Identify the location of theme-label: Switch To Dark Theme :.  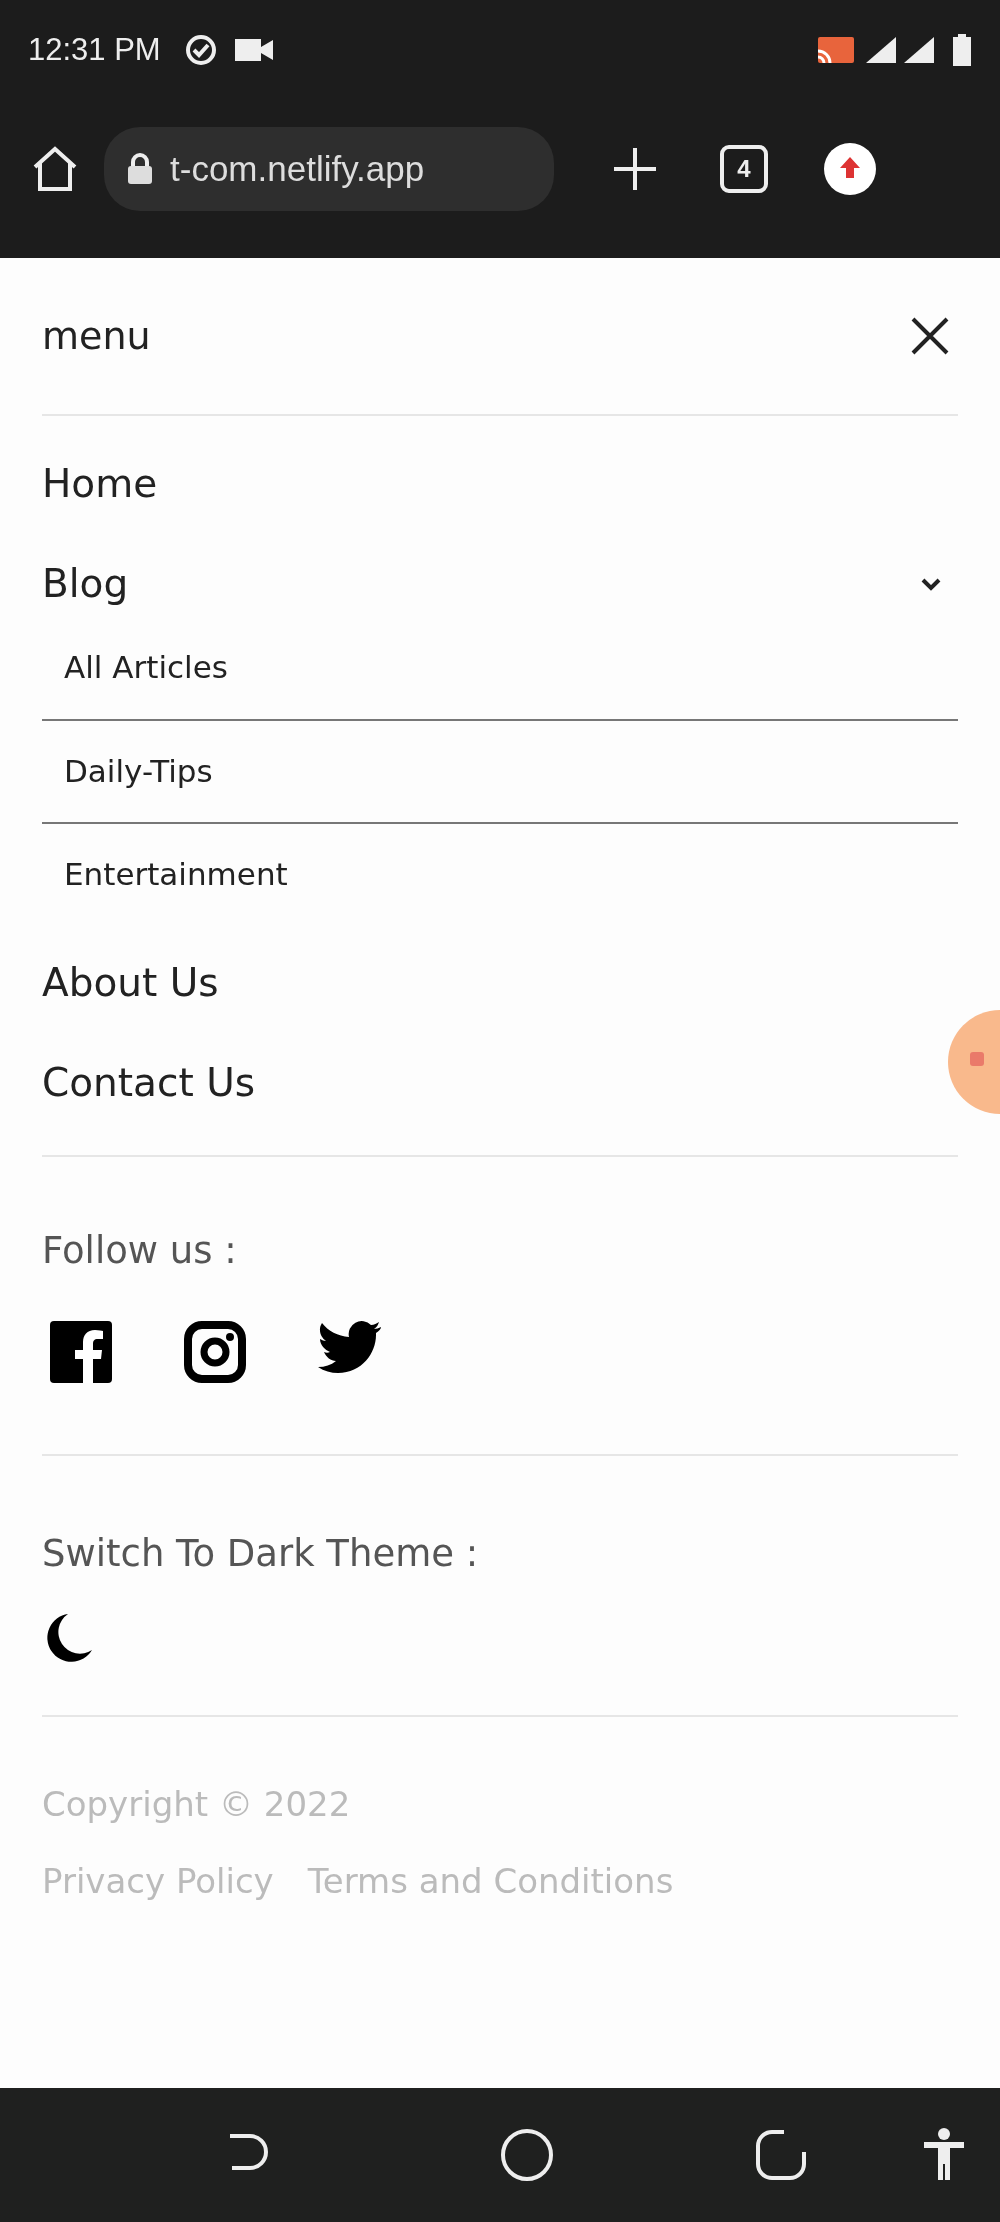
(261, 1554).